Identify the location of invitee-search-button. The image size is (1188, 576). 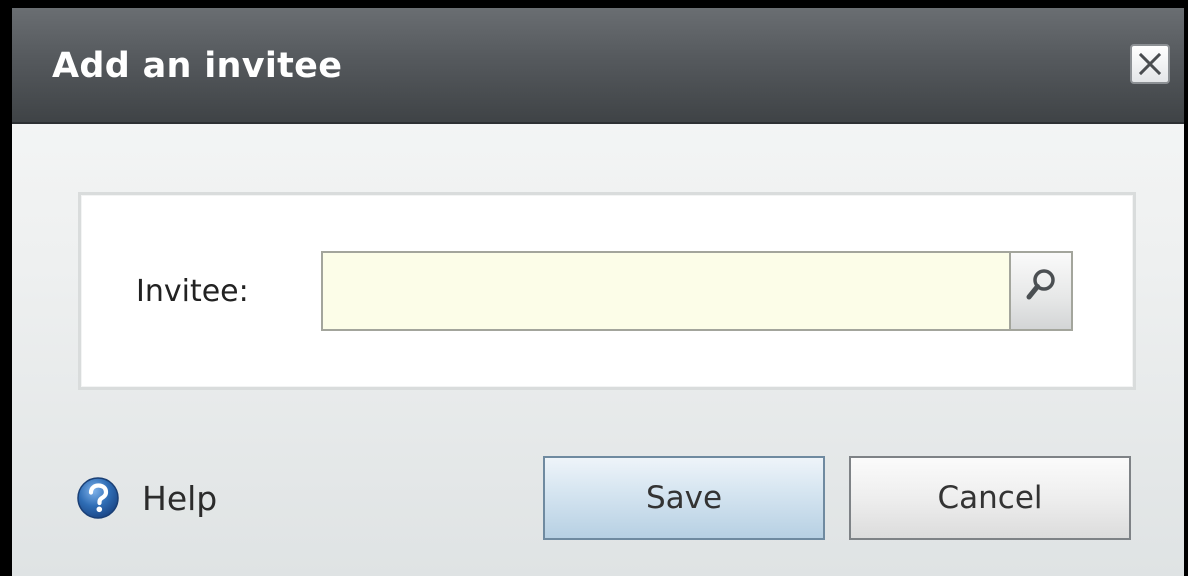
(1041, 291).